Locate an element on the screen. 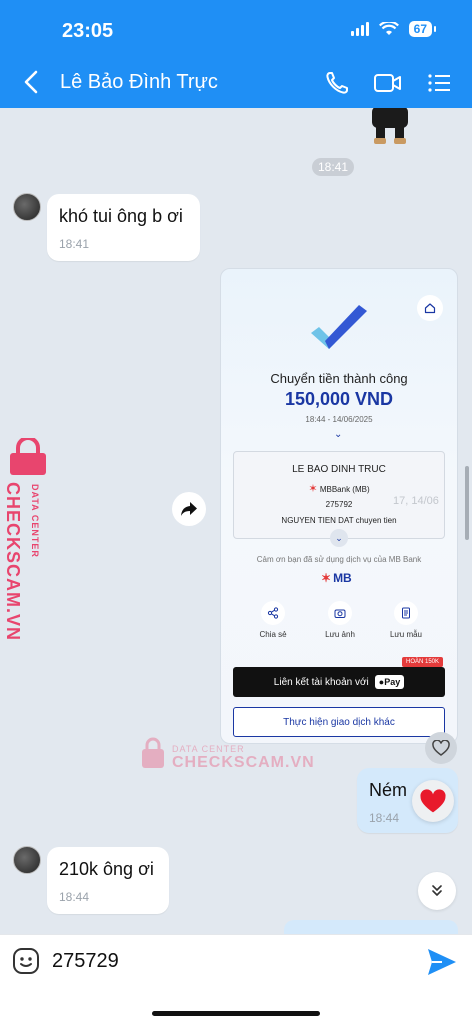  message-time: 18:41 is located at coordinates (74, 244).